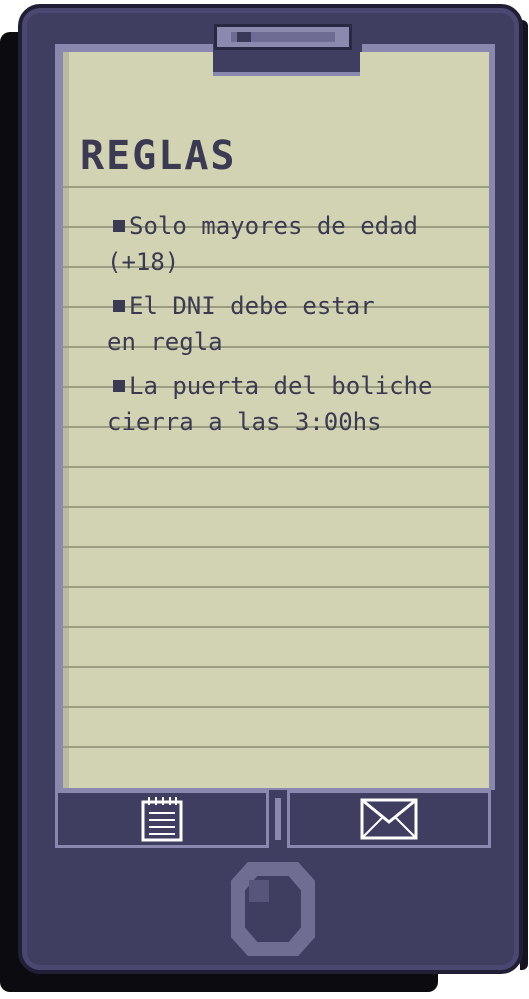 The width and height of the screenshot is (529, 999). Describe the element at coordinates (273, 909) in the screenshot. I see `home-button` at that location.